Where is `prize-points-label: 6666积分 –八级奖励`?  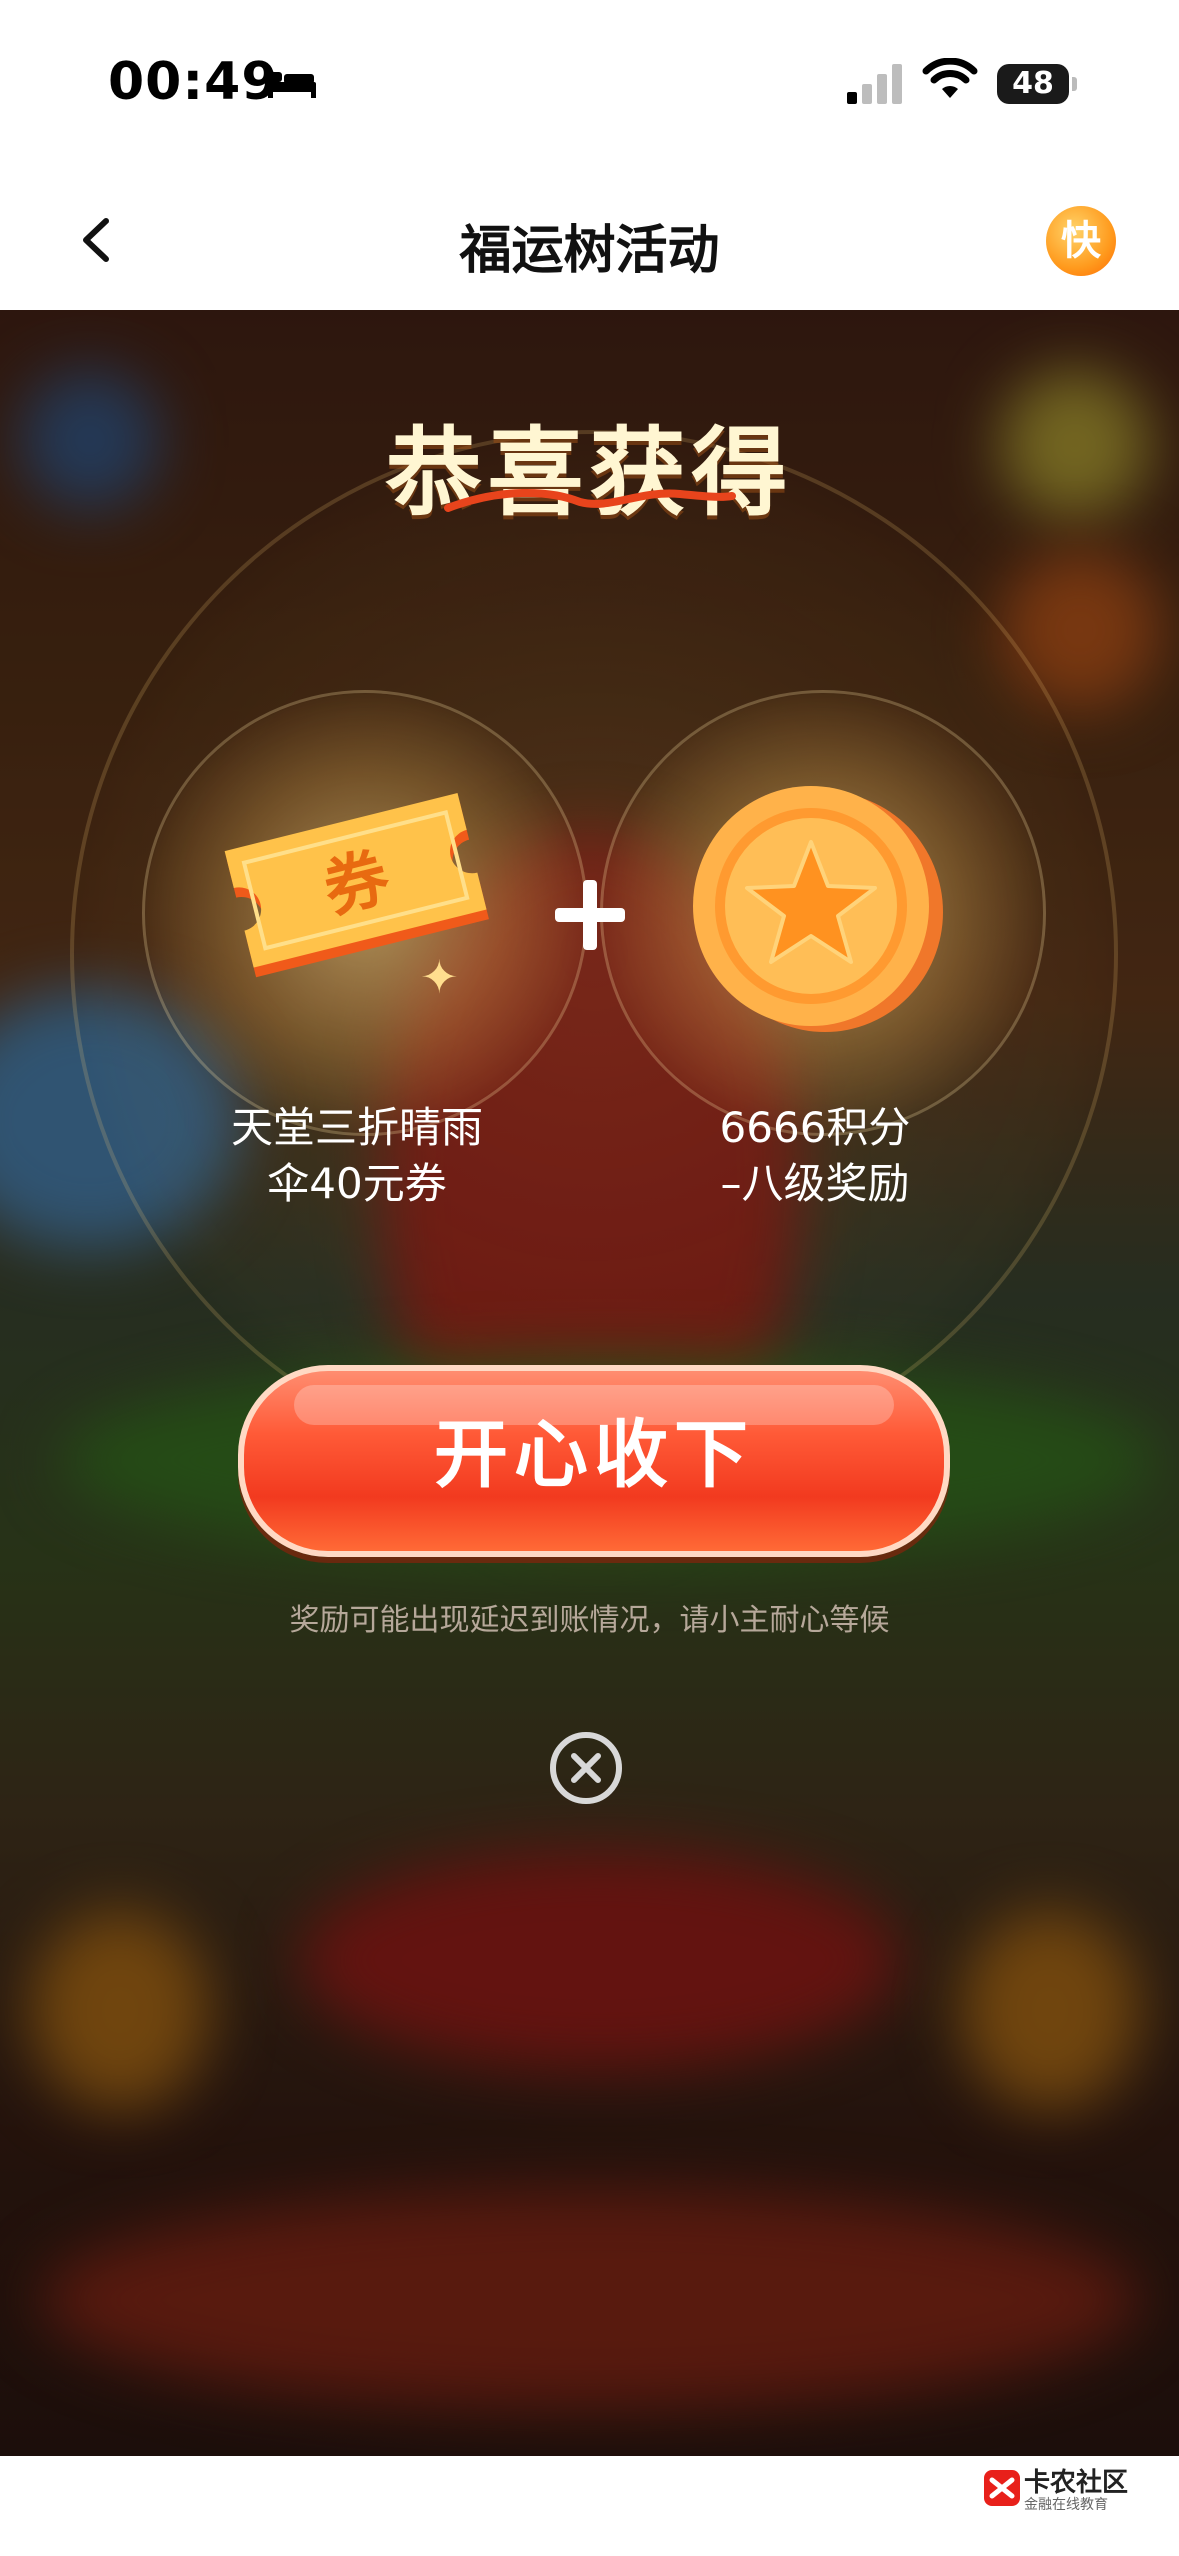
prize-points-label: 6666积分 –八级奖励 is located at coordinates (815, 1156).